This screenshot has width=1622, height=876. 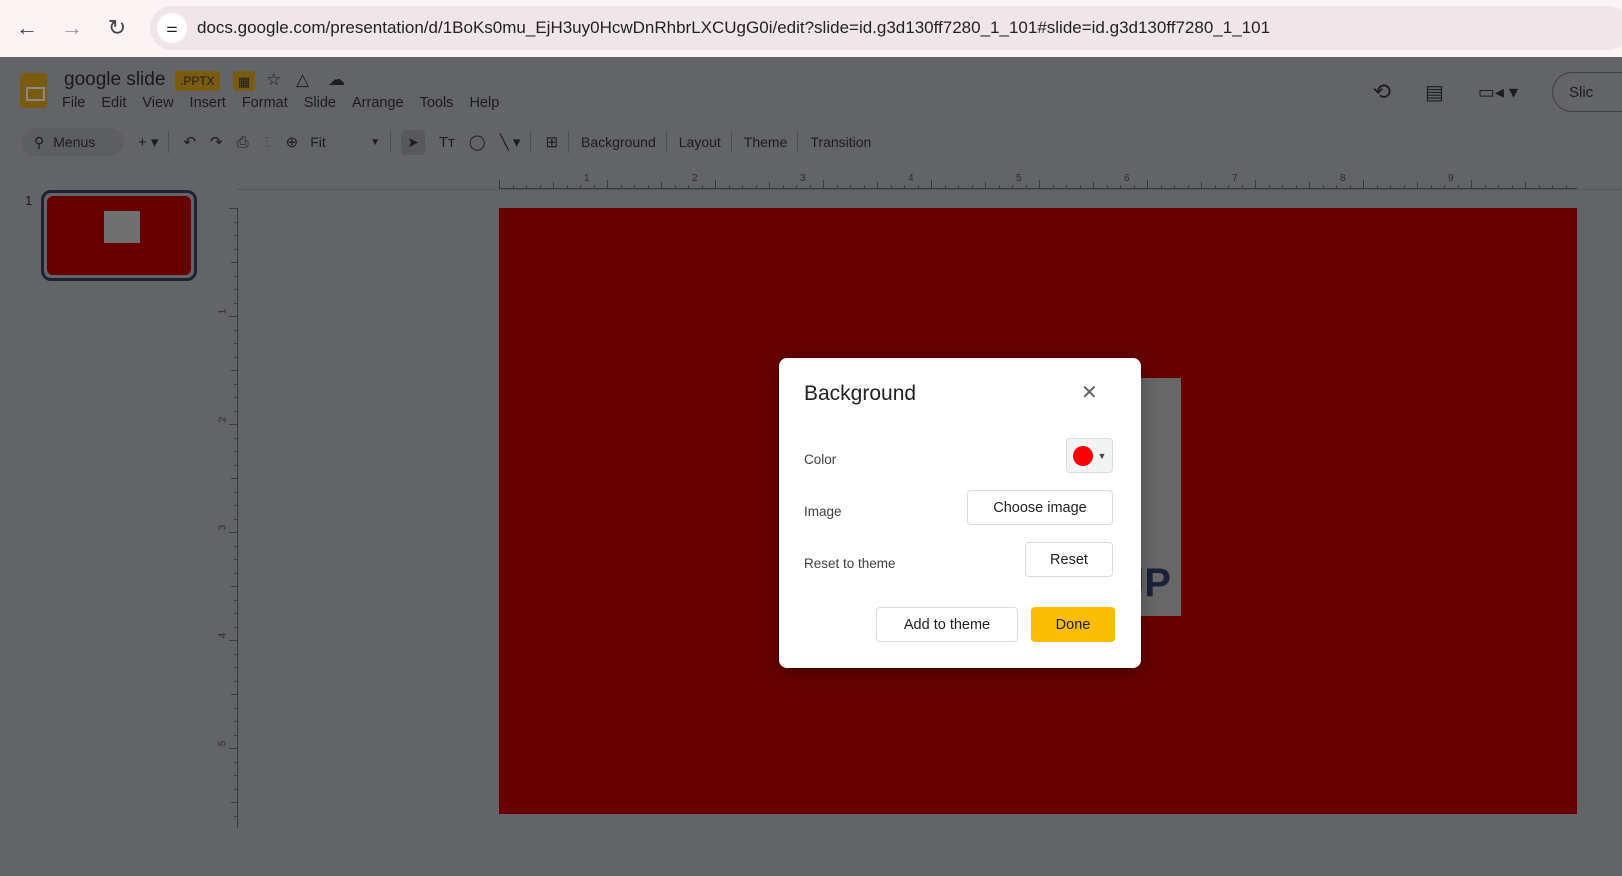 I want to click on zoom-icon: ⊕, so click(x=292, y=142).